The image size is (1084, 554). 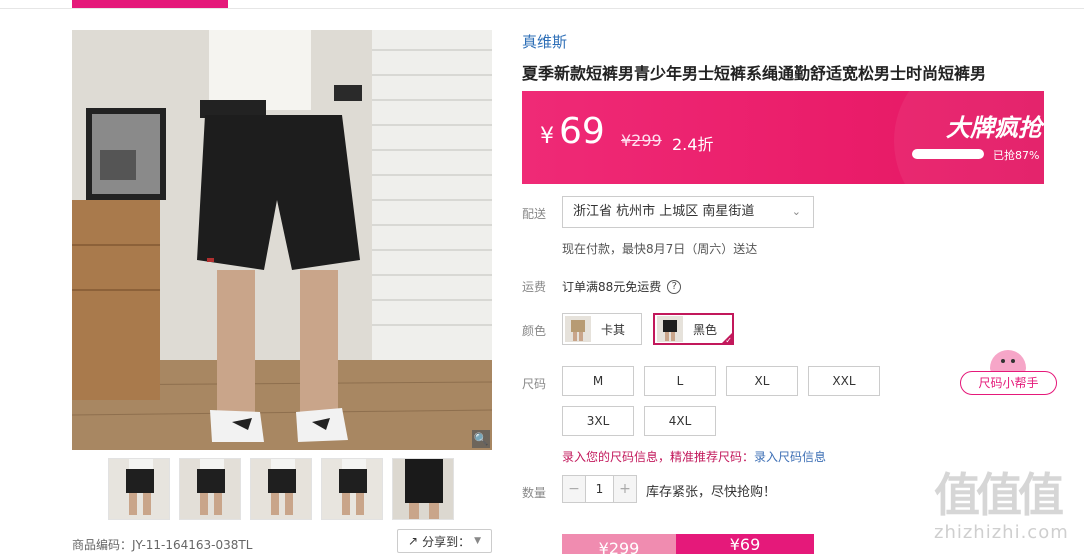 What do you see at coordinates (547, 136) in the screenshot?
I see `currency-symbol: ¥` at bounding box center [547, 136].